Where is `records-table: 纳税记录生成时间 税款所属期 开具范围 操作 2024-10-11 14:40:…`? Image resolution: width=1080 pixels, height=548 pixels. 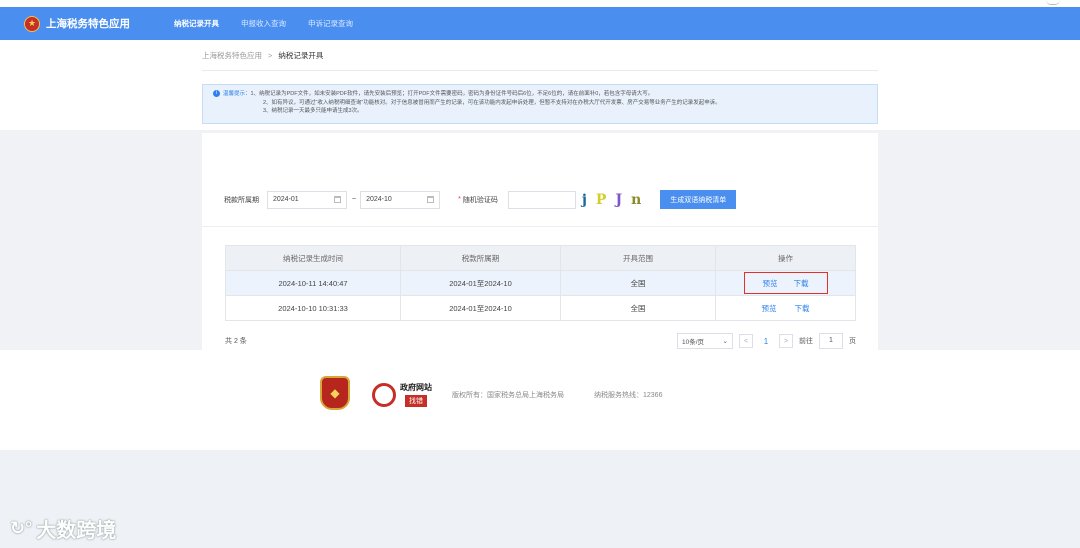 records-table: 纳税记录生成时间 税款所属期 开具范围 操作 2024-10-11 14:40:… is located at coordinates (540, 283).